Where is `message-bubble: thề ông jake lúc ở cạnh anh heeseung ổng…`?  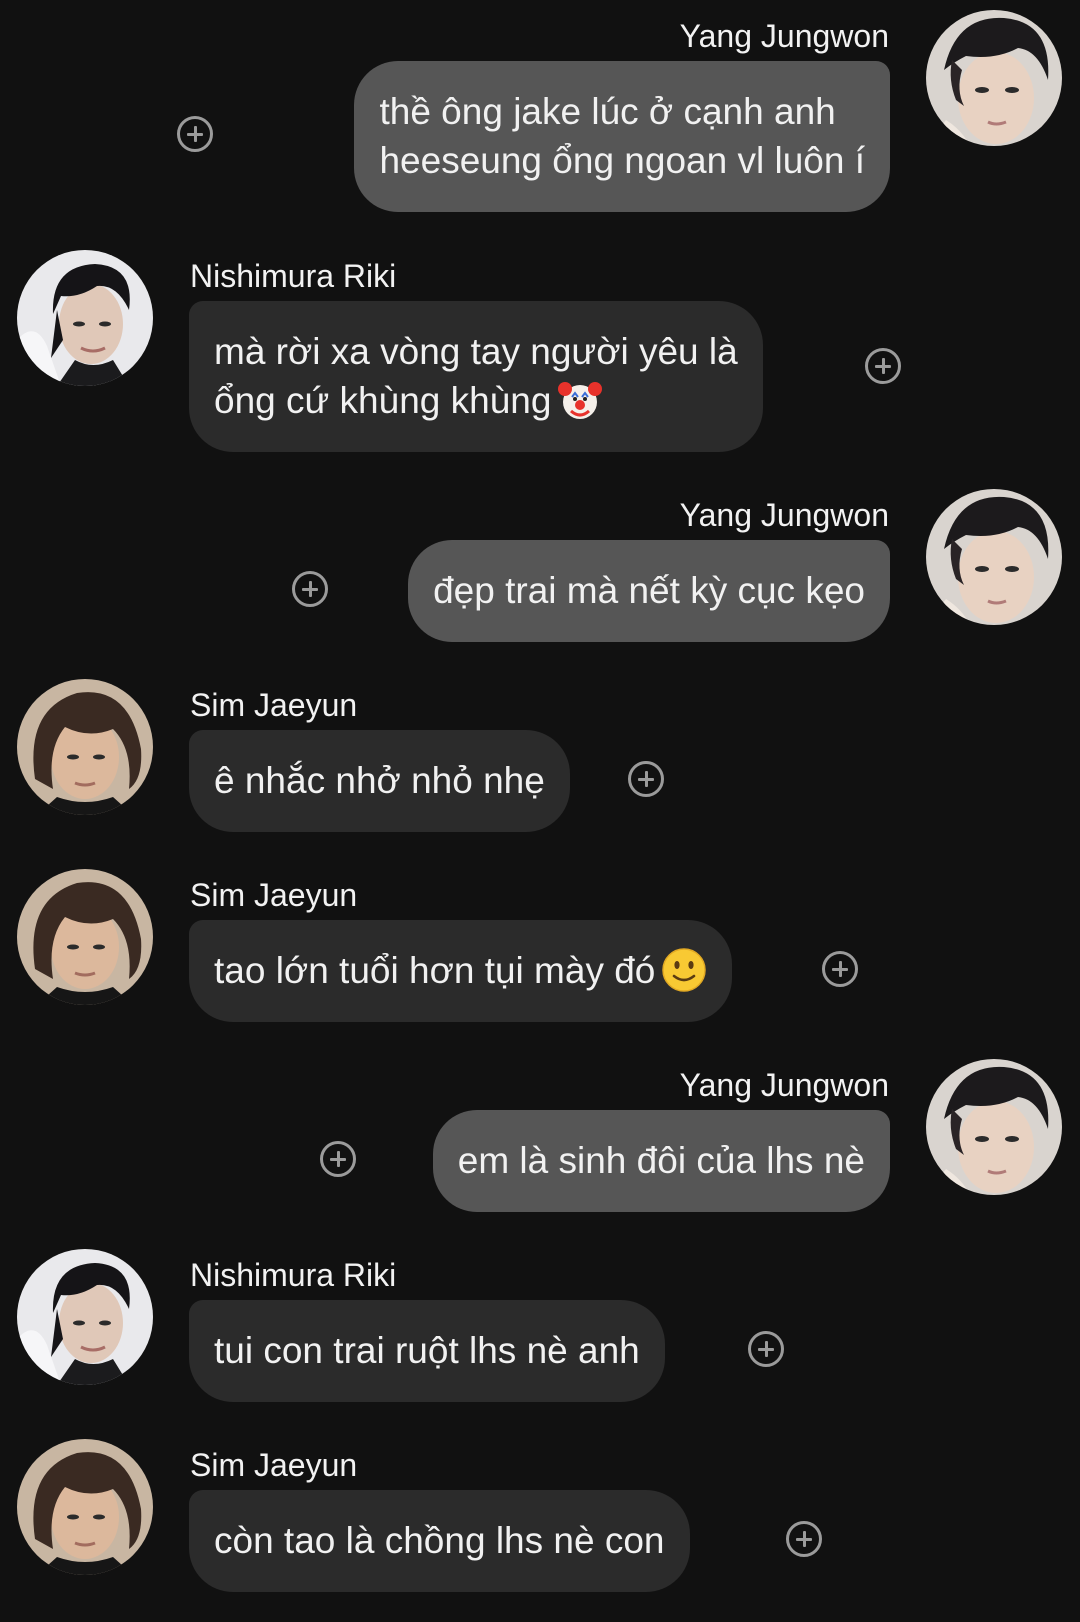 message-bubble: thề ông jake lúc ở cạnh anh heeseung ổng… is located at coordinates (622, 136).